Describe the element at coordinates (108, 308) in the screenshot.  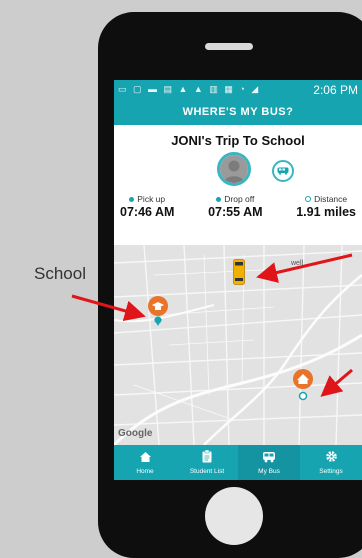
I see `arrow-to-school-icon` at that location.